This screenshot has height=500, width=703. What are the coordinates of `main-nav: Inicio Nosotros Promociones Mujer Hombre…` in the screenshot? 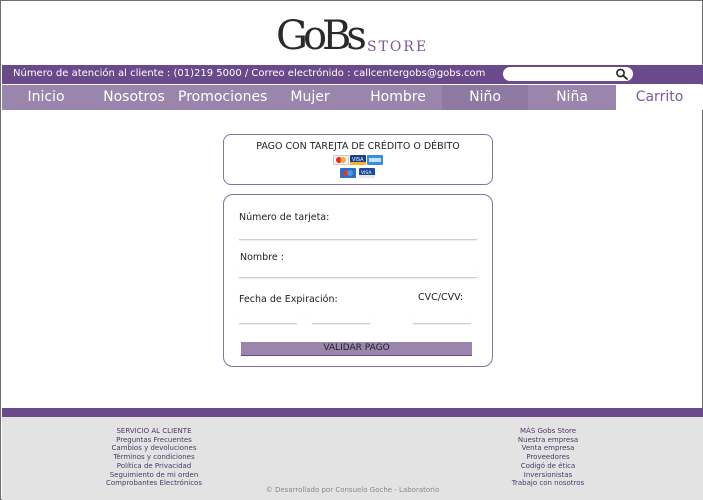 It's located at (352, 97).